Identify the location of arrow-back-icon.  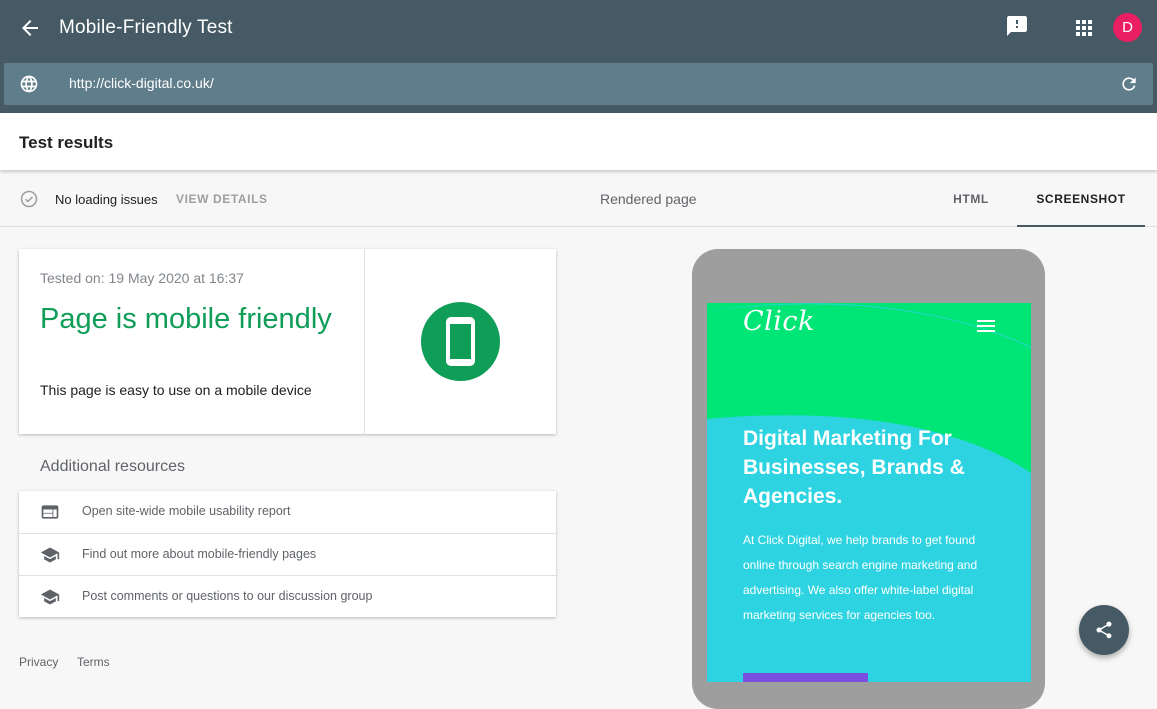
(30, 28).